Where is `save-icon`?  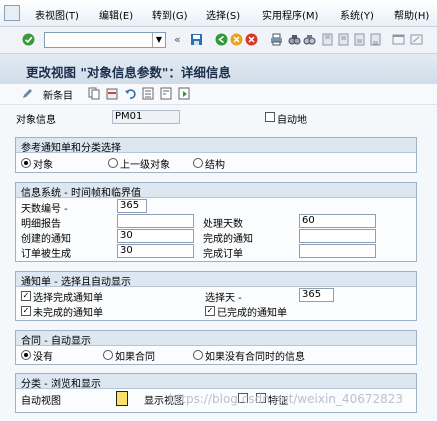 save-icon is located at coordinates (196, 39).